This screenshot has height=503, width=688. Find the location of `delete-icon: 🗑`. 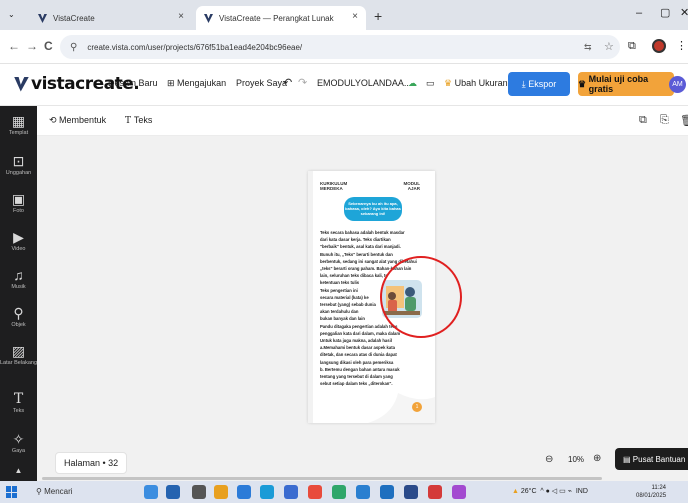

delete-icon: 🗑 is located at coordinates (684, 120).